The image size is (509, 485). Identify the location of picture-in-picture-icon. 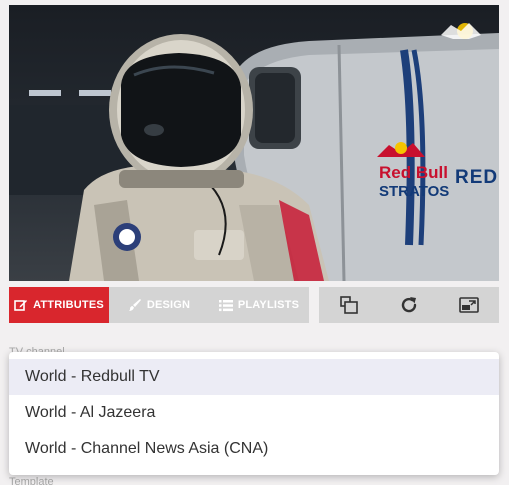
(469, 305).